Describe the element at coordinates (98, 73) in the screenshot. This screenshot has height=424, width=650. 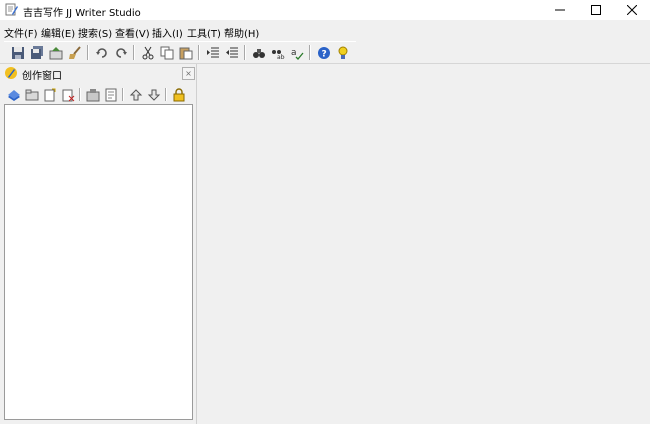
I see `panel-header: 创作窗口 ×` at that location.